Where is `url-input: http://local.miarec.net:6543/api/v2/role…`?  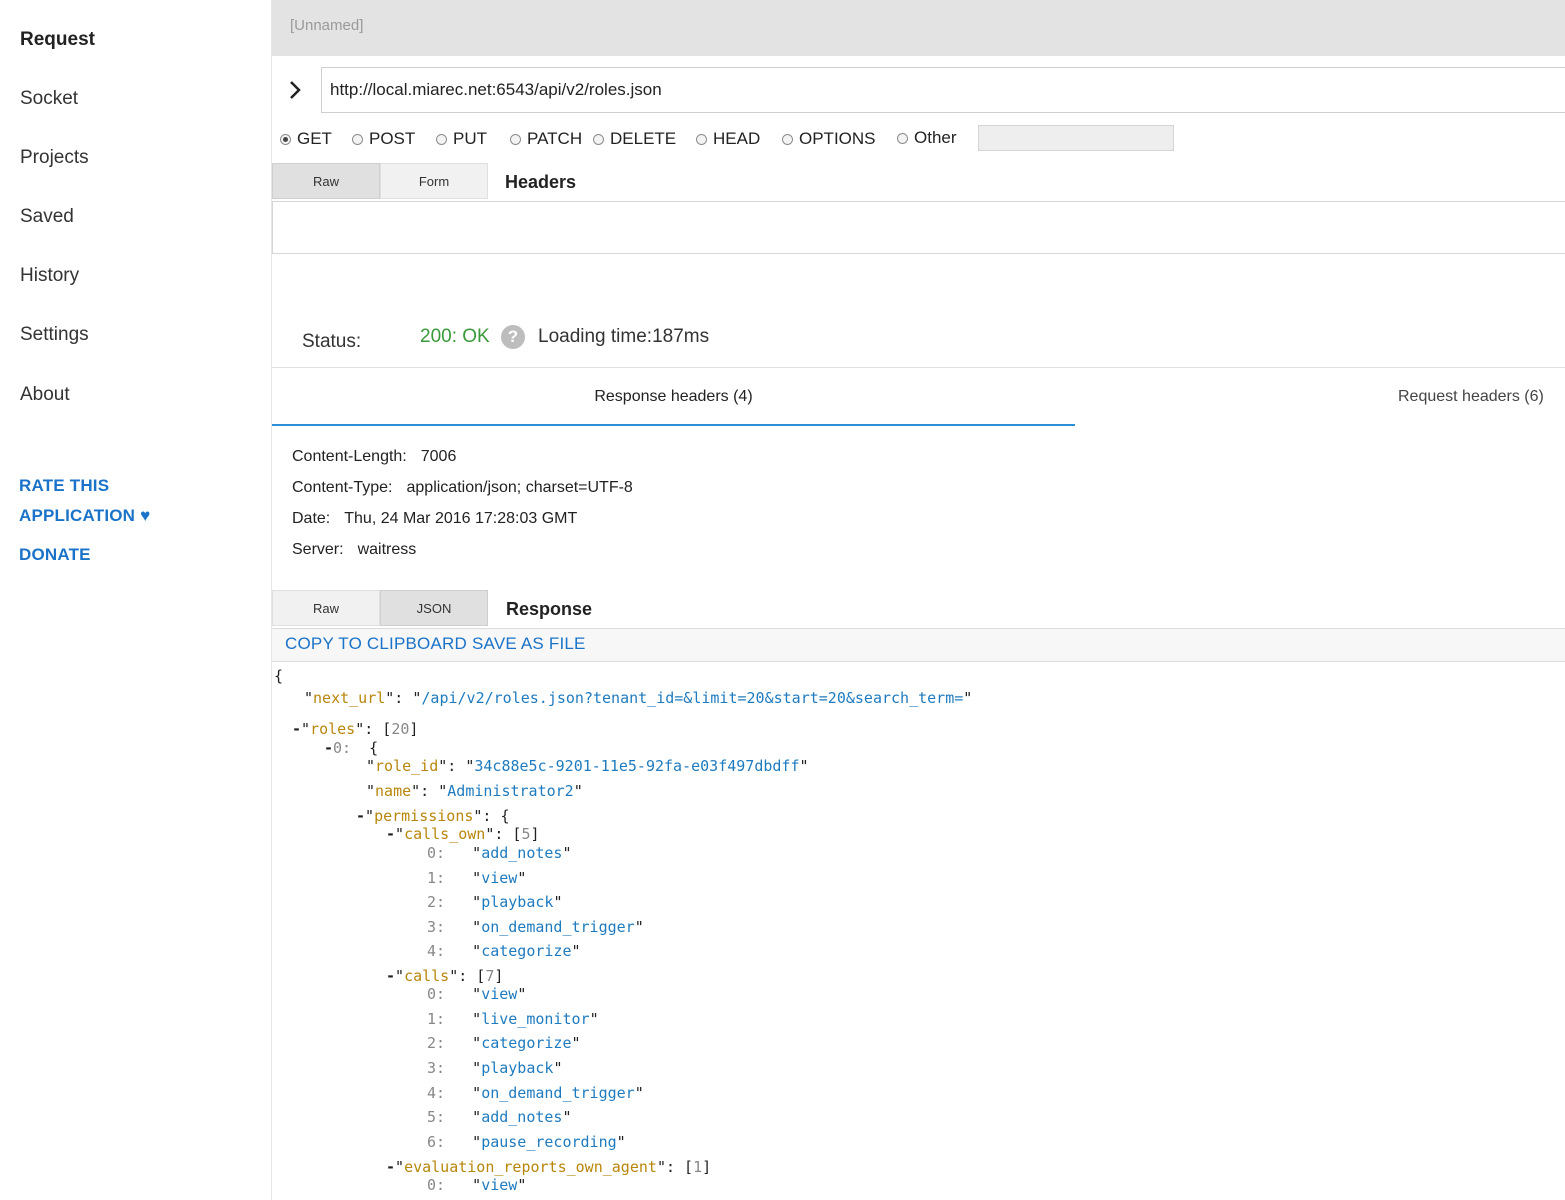
url-input: http://local.miarec.net:6543/api/v2/role… is located at coordinates (943, 90).